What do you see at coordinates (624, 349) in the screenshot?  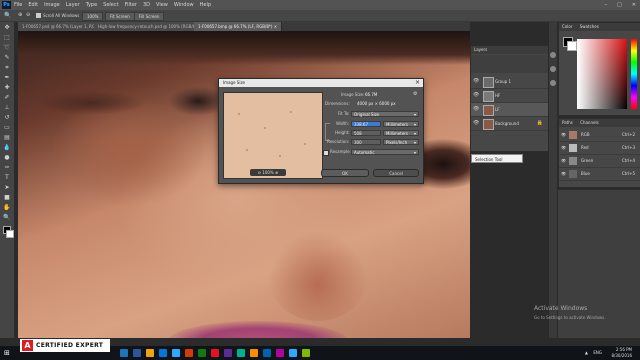 I see `clock-time: 2:56 PM` at bounding box center [624, 349].